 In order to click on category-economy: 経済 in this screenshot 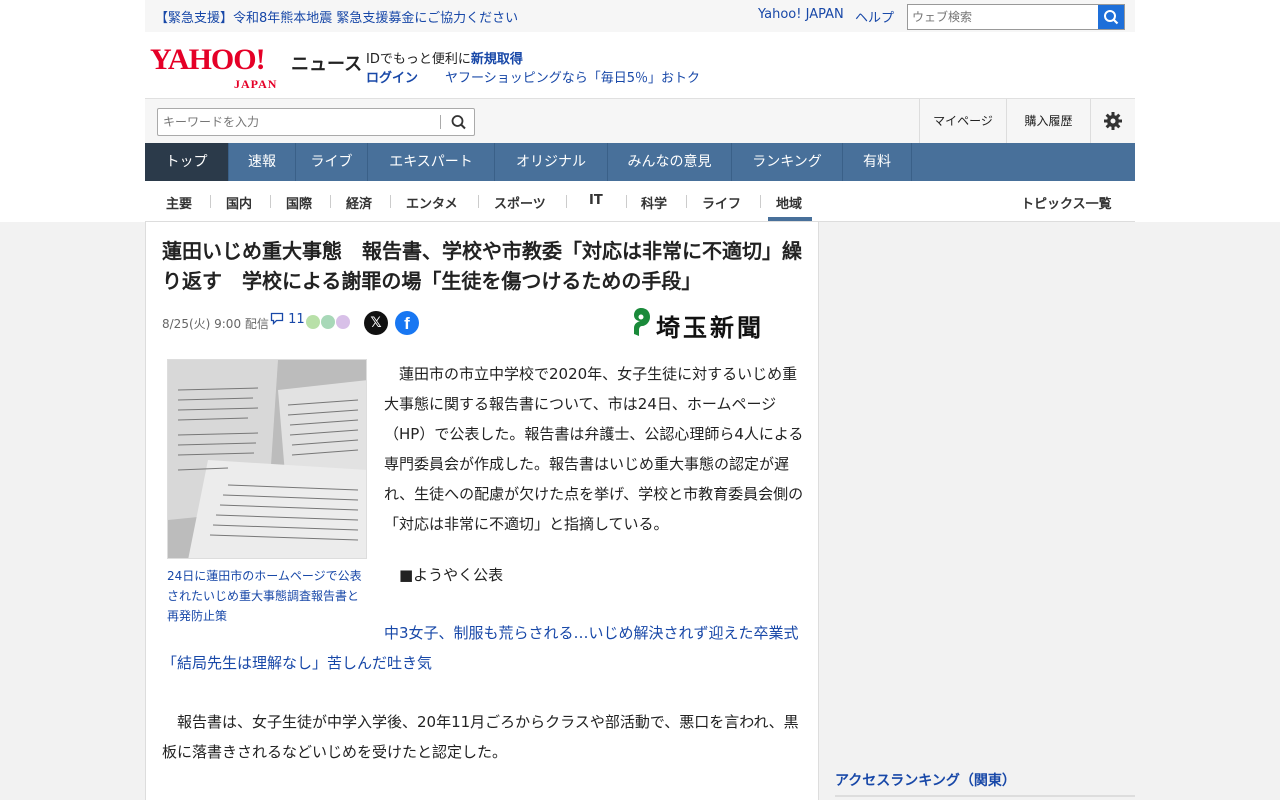, I will do `click(359, 202)`.